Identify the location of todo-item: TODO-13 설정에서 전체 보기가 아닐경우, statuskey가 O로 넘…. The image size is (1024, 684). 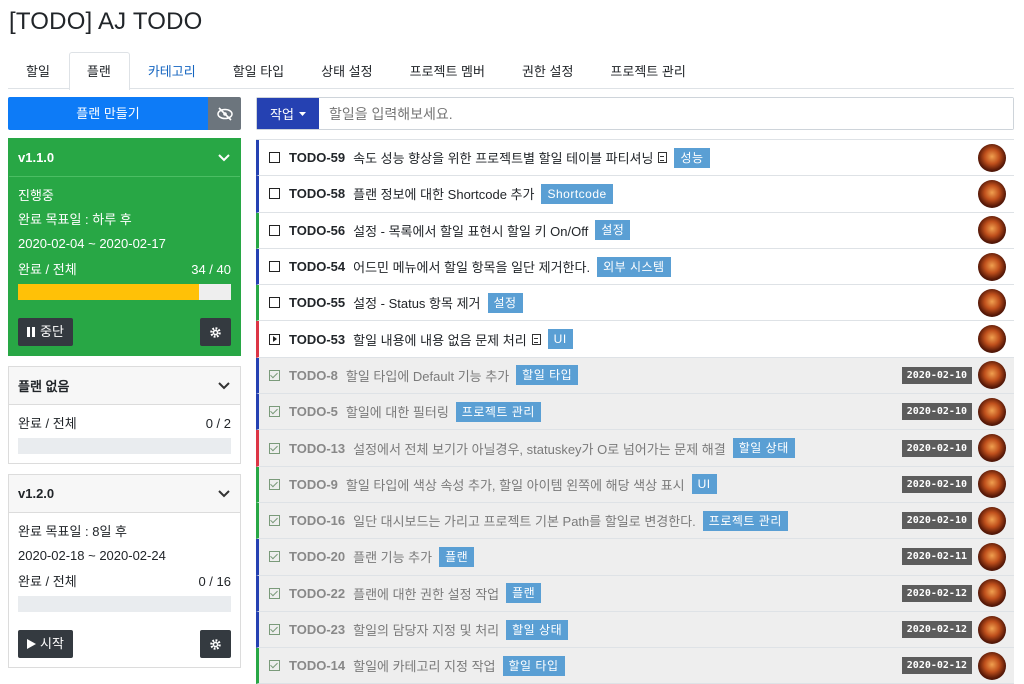
(635, 448).